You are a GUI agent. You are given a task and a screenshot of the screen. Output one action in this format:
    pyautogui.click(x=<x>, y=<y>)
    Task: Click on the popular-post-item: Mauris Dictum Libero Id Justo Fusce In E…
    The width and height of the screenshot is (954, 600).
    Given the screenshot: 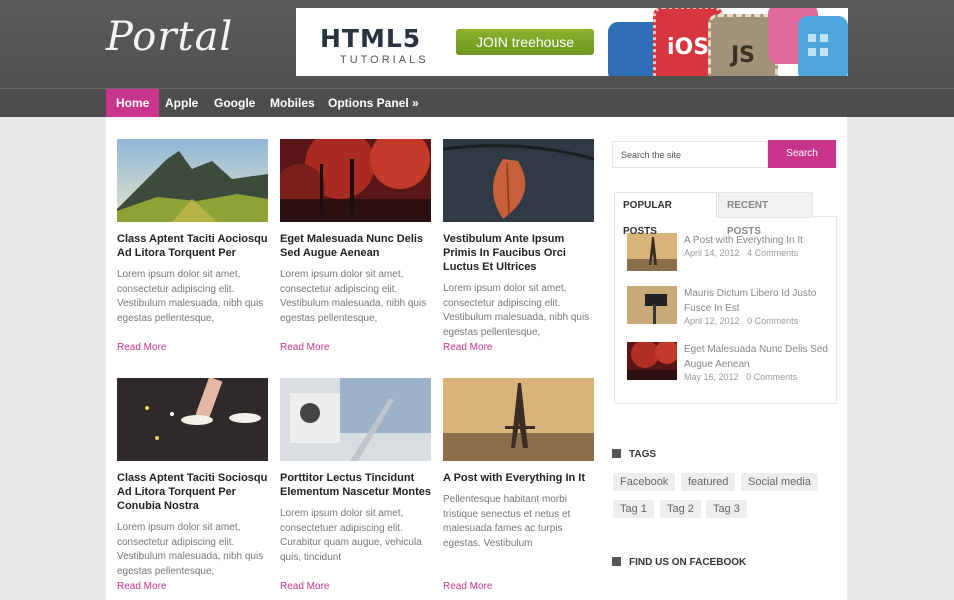 What is the action you would take?
    pyautogui.click(x=732, y=306)
    